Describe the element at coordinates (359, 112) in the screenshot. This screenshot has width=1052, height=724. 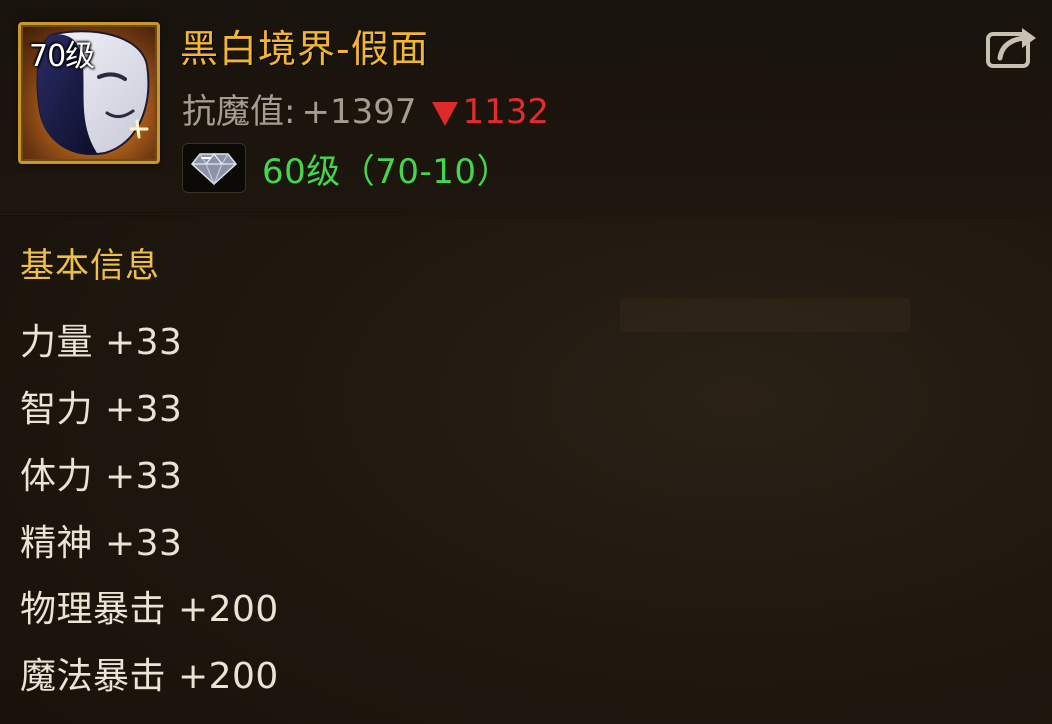
I see `resist-value: +1397` at that location.